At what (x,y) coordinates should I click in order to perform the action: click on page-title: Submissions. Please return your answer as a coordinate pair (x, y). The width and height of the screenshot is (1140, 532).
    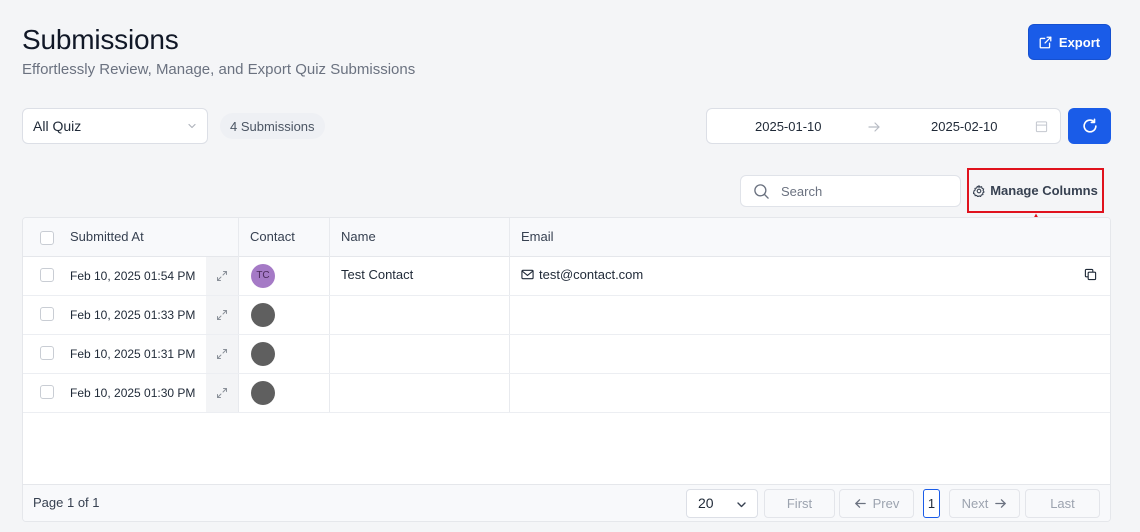
    Looking at the image, I should click on (100, 39).